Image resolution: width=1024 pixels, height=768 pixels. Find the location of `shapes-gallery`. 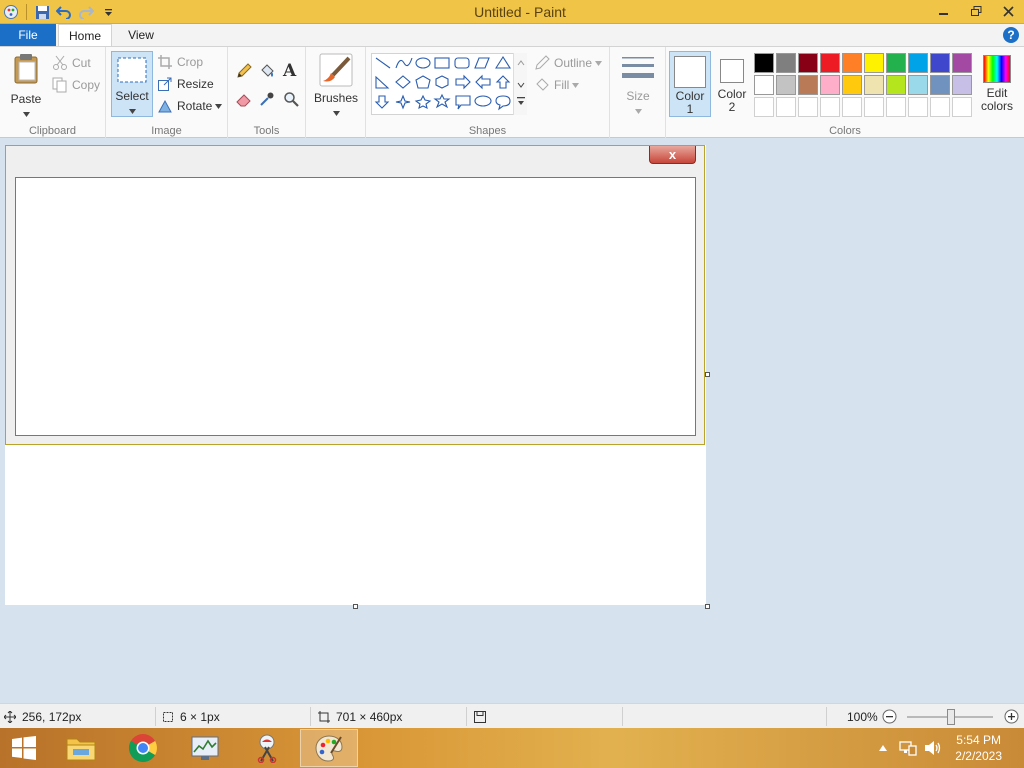

shapes-gallery is located at coordinates (449, 84).